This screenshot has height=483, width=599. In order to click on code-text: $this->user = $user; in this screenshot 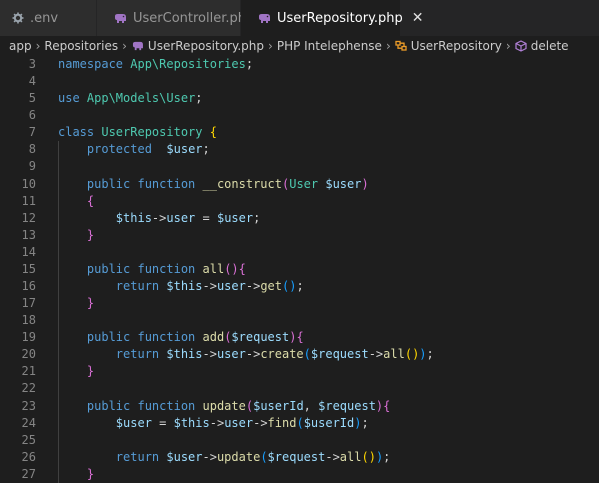, I will do `click(159, 218)`.